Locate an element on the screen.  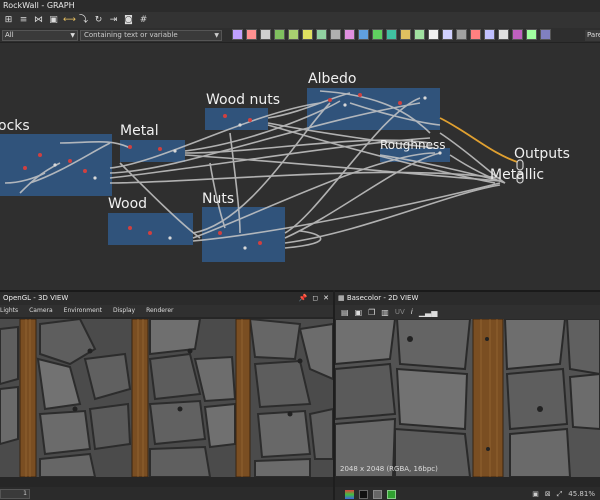
copy-icon: ❐ is located at coordinates (371, 312).